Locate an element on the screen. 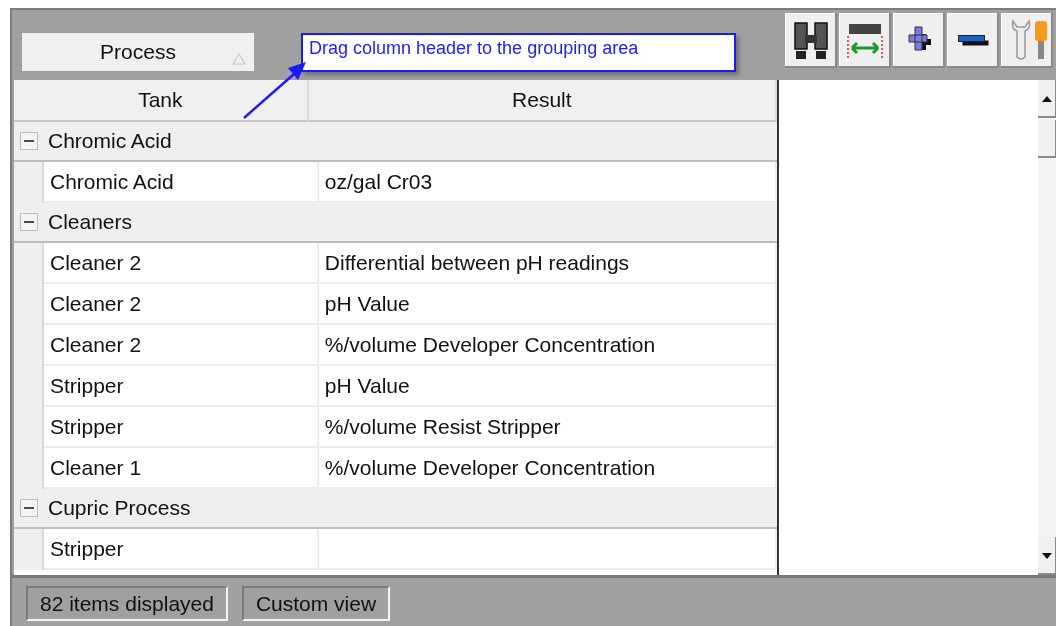 Image resolution: width=1056 pixels, height=626 pixels. group-label: Process is located at coordinates (138, 52).